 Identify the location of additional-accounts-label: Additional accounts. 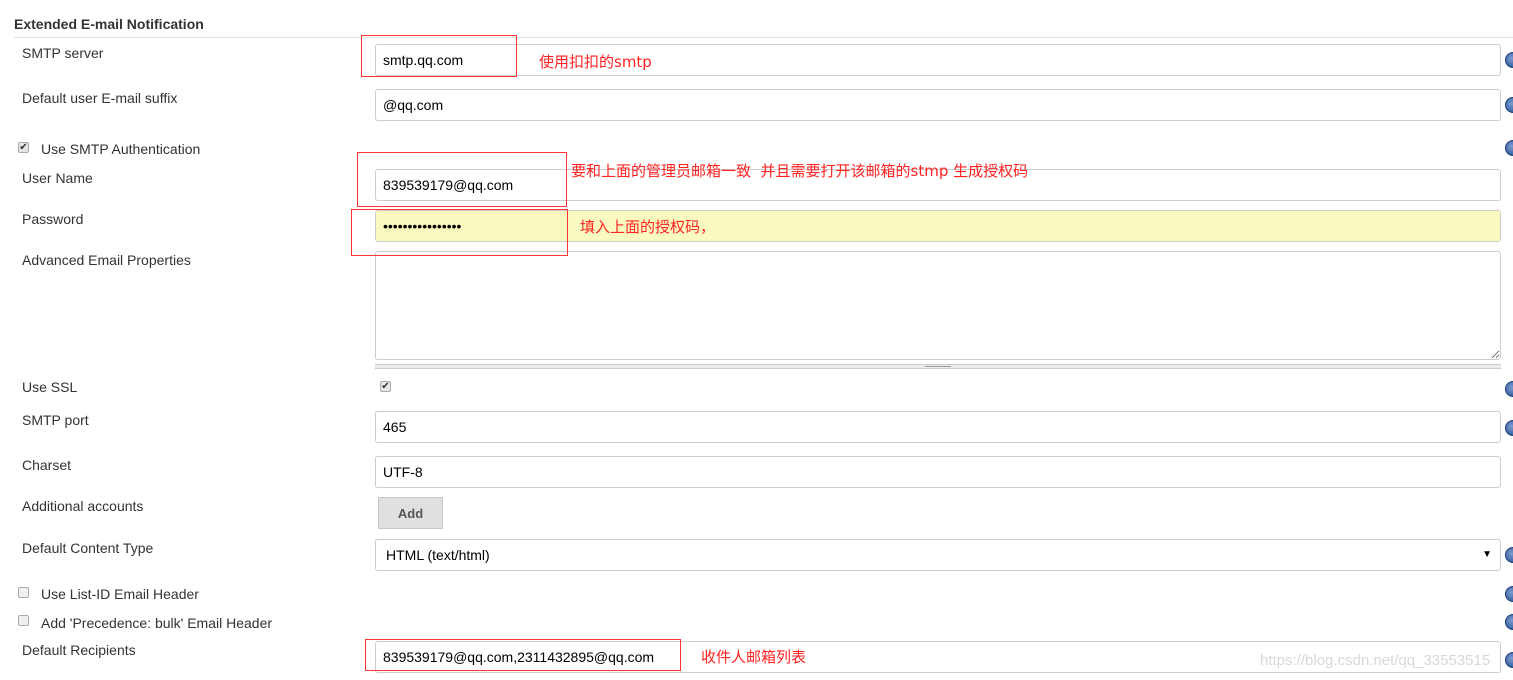
(83, 506).